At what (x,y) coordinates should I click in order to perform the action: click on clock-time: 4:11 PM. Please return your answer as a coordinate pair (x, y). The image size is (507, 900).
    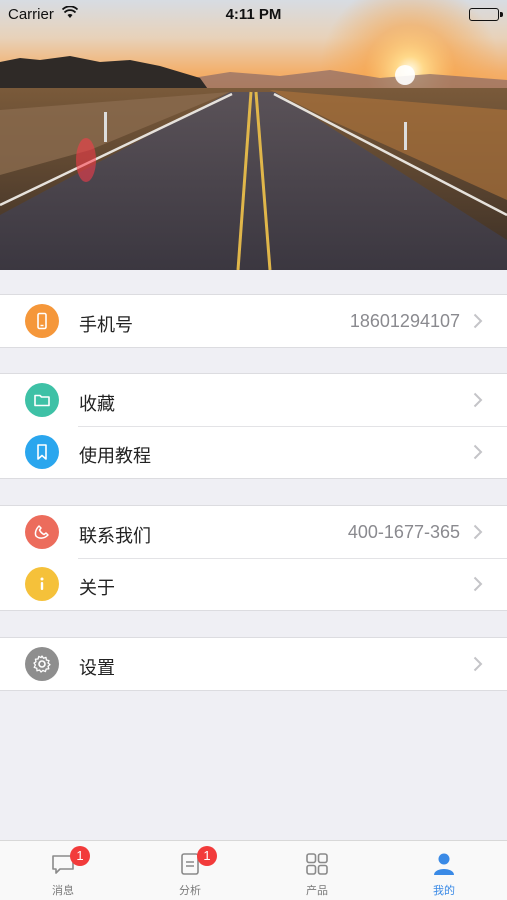
    Looking at the image, I should click on (253, 14).